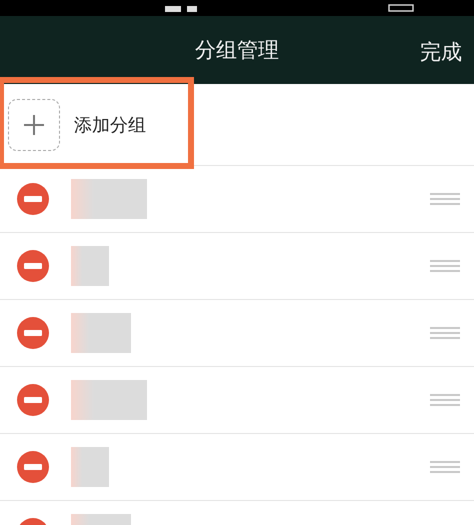 The image size is (474, 525). I want to click on add-group-button: 添加分组, so click(77, 124).